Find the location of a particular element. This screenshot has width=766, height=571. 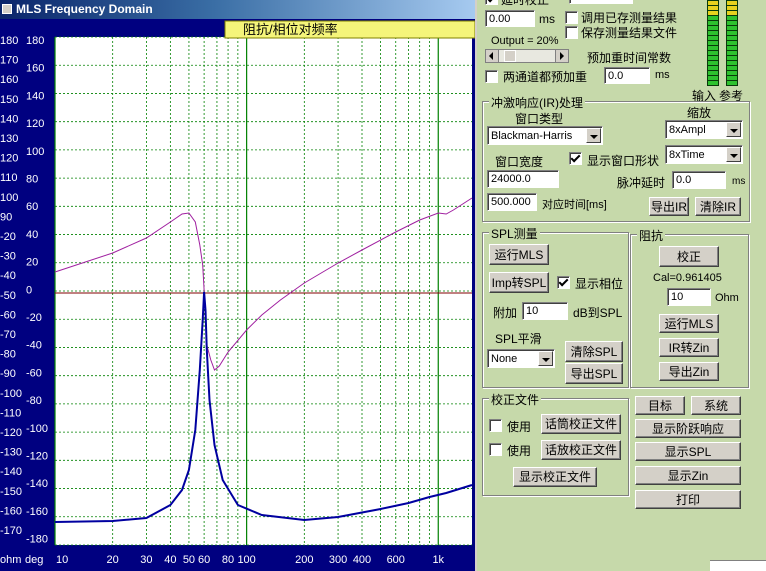

partial-top-field is located at coordinates (601, 2).